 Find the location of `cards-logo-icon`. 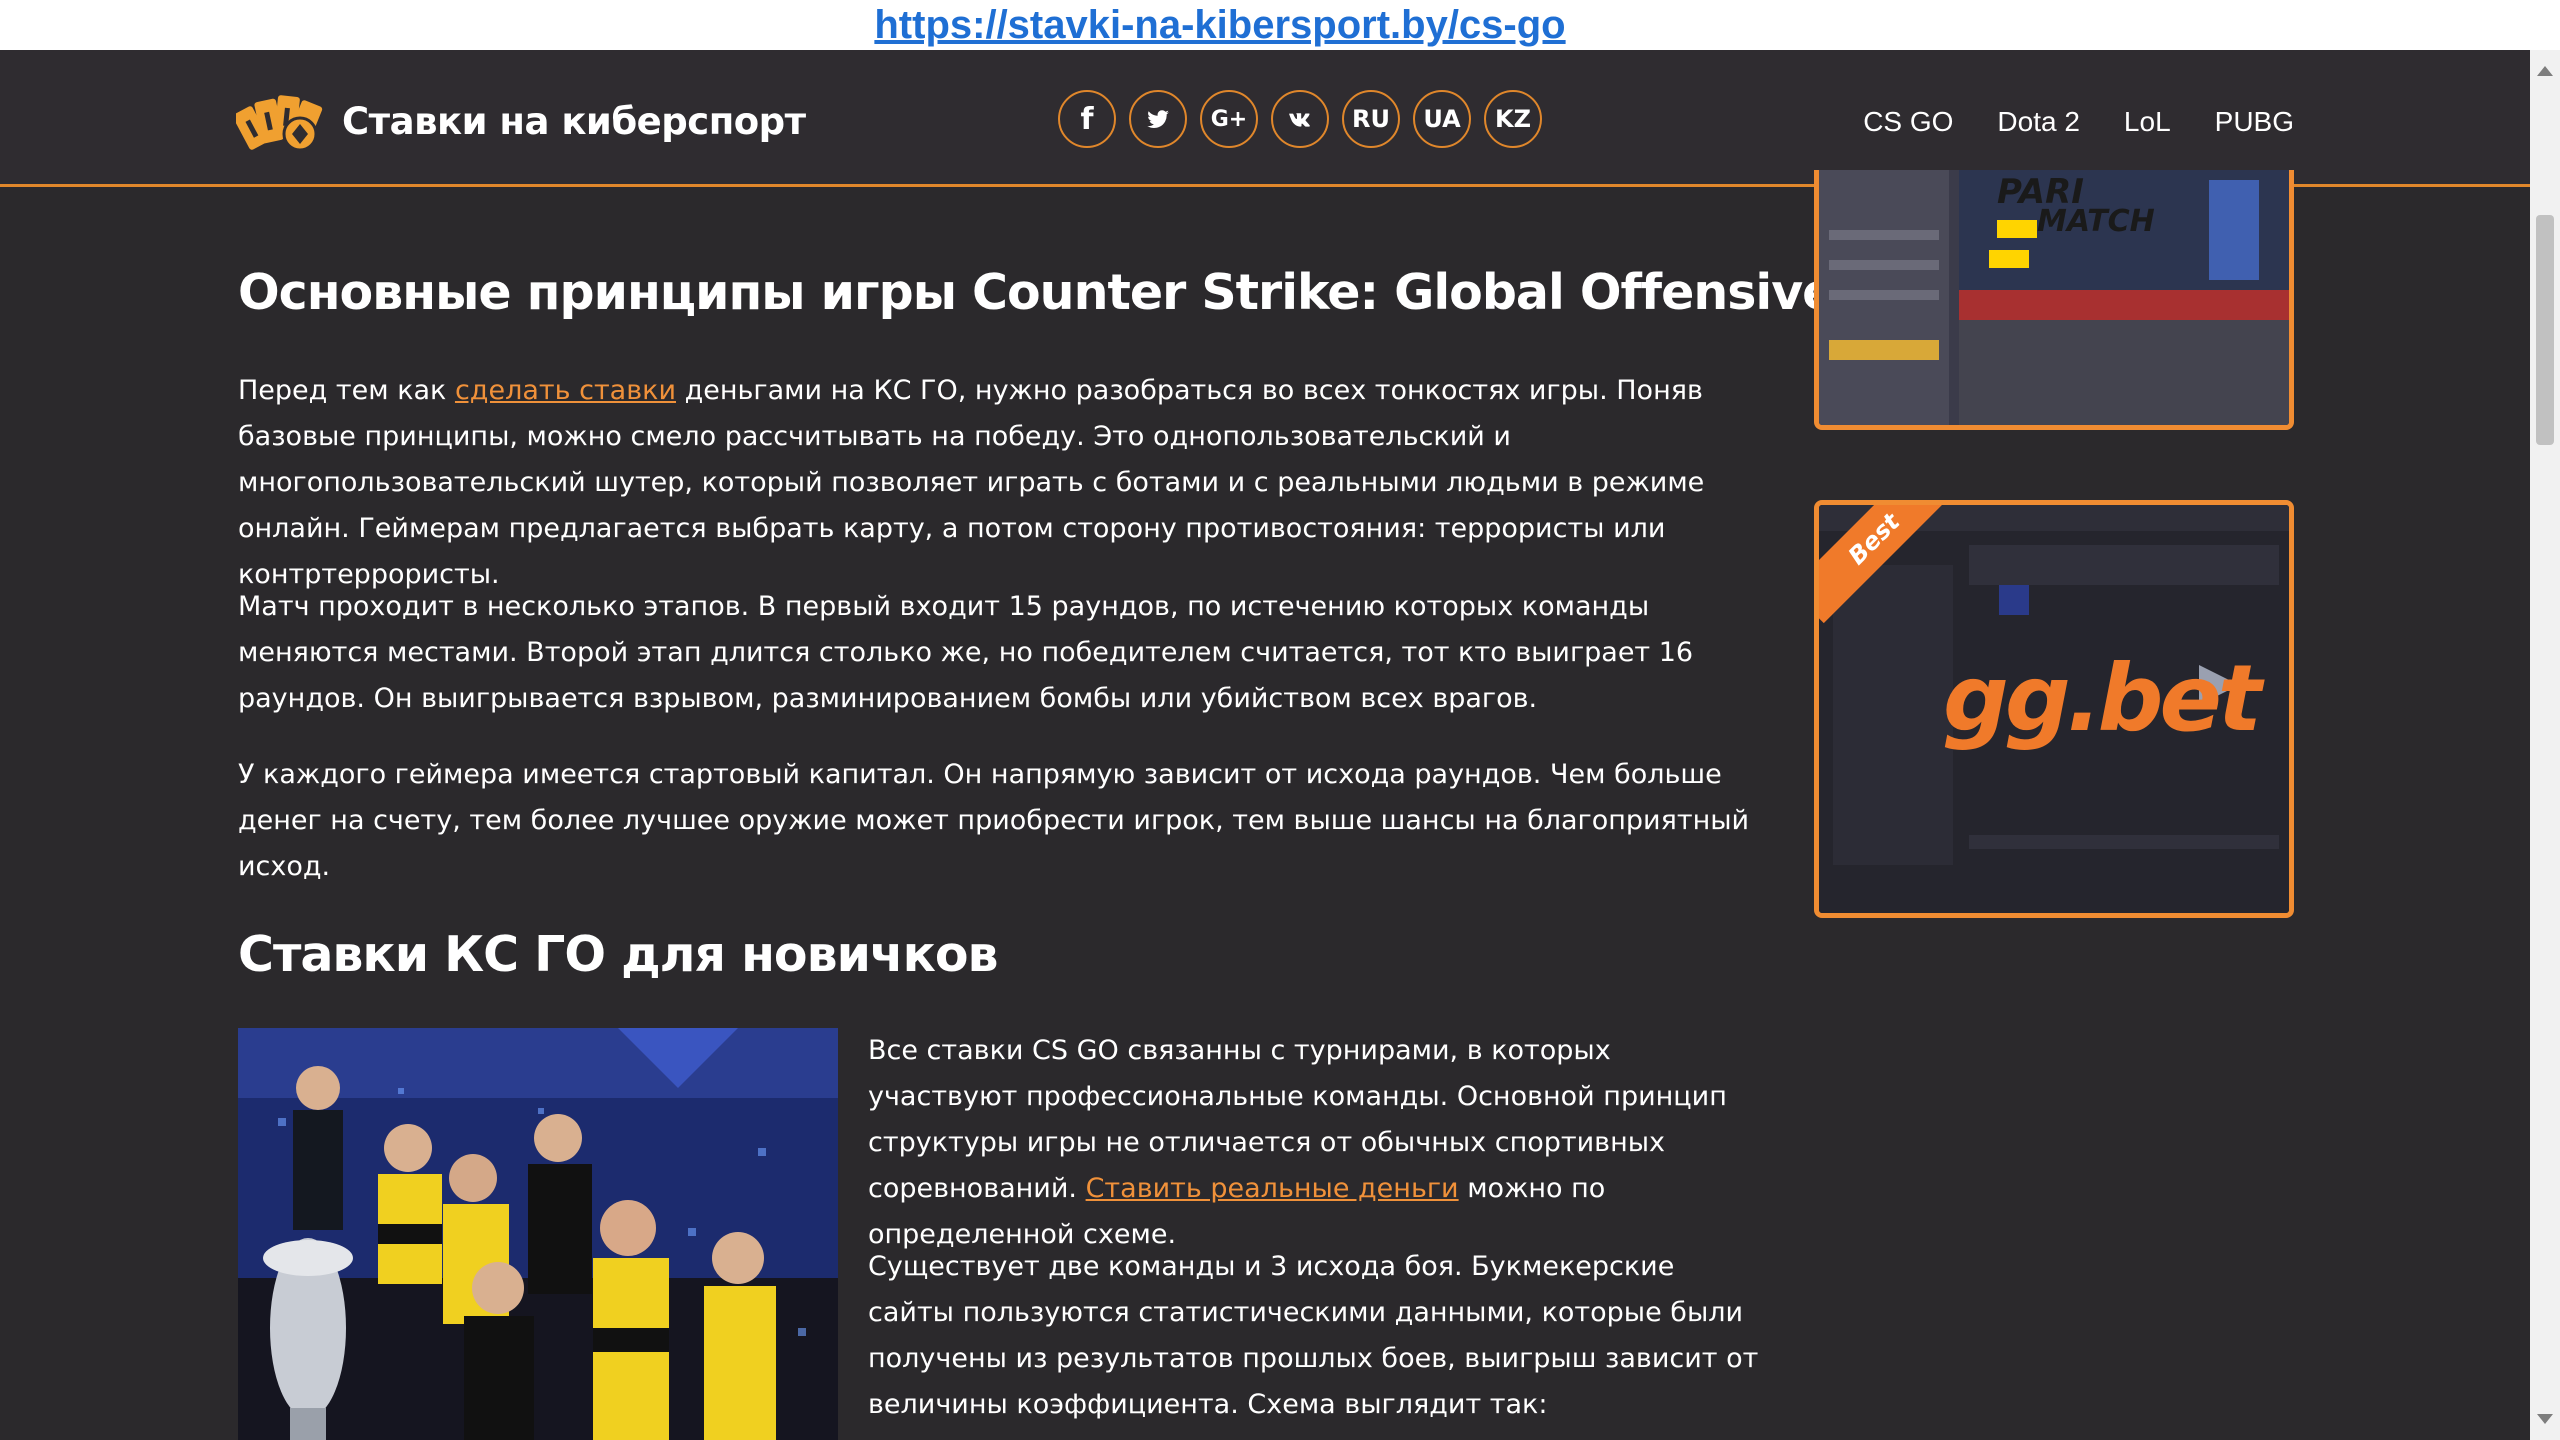

cards-logo-icon is located at coordinates (284, 124).